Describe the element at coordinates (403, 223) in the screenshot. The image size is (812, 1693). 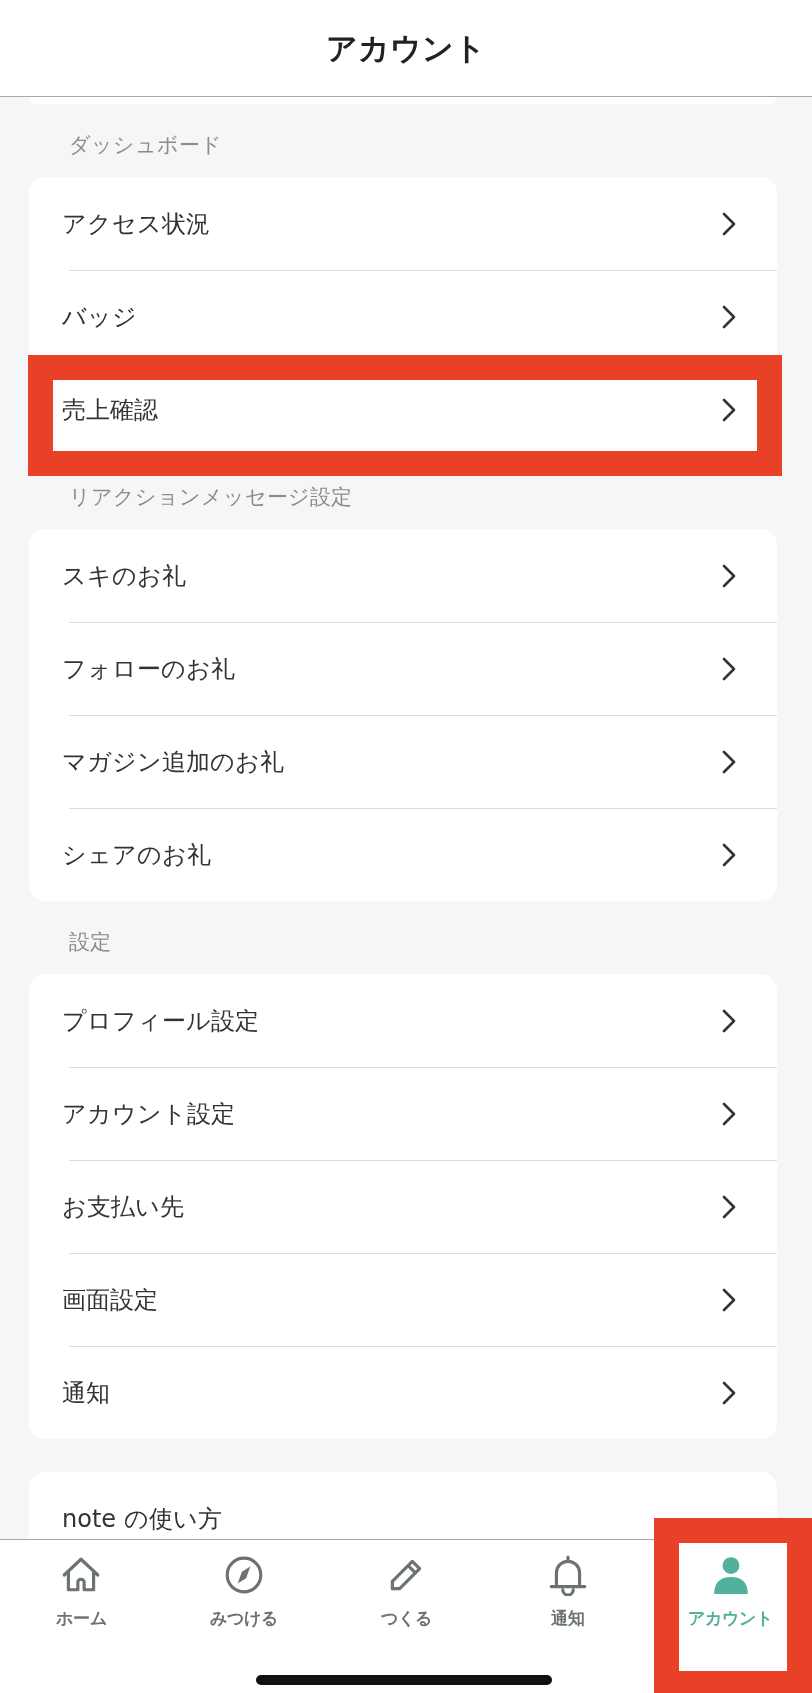
I see `menu-item: アクセス状況` at that location.